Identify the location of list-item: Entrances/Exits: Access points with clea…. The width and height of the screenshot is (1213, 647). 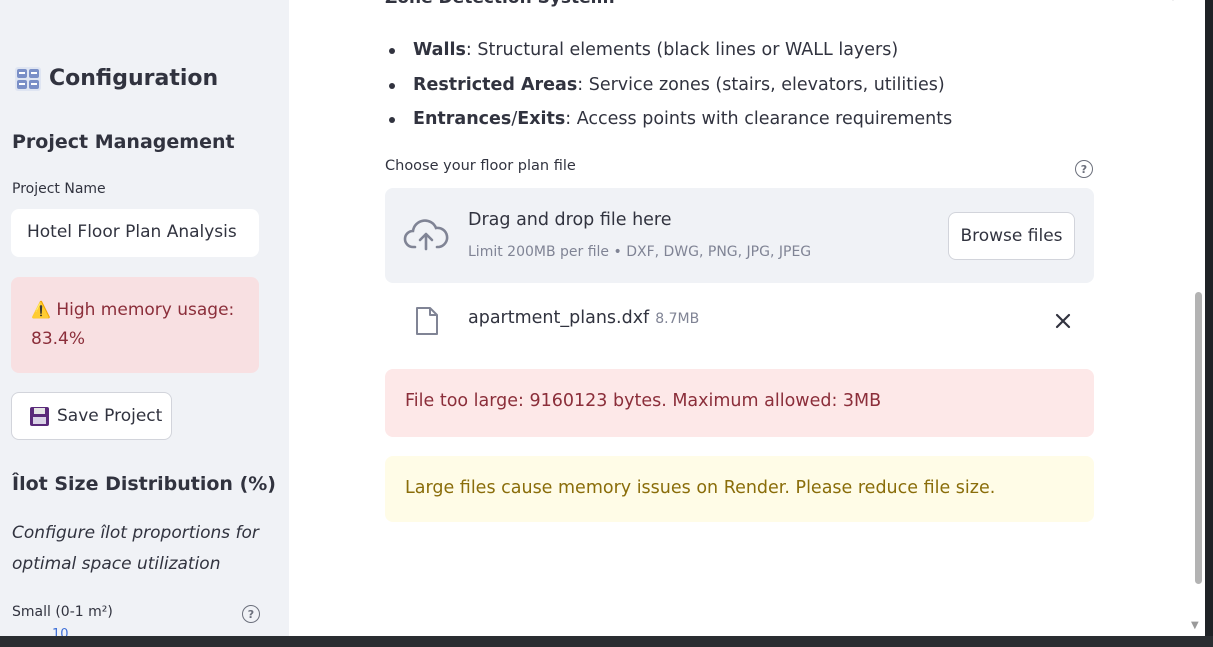
(668, 123).